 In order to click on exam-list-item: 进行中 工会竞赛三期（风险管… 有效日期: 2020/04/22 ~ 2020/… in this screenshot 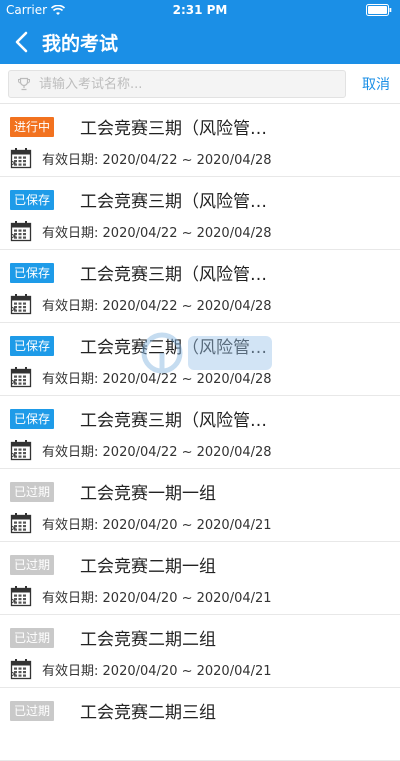, I will do `click(200, 140)`.